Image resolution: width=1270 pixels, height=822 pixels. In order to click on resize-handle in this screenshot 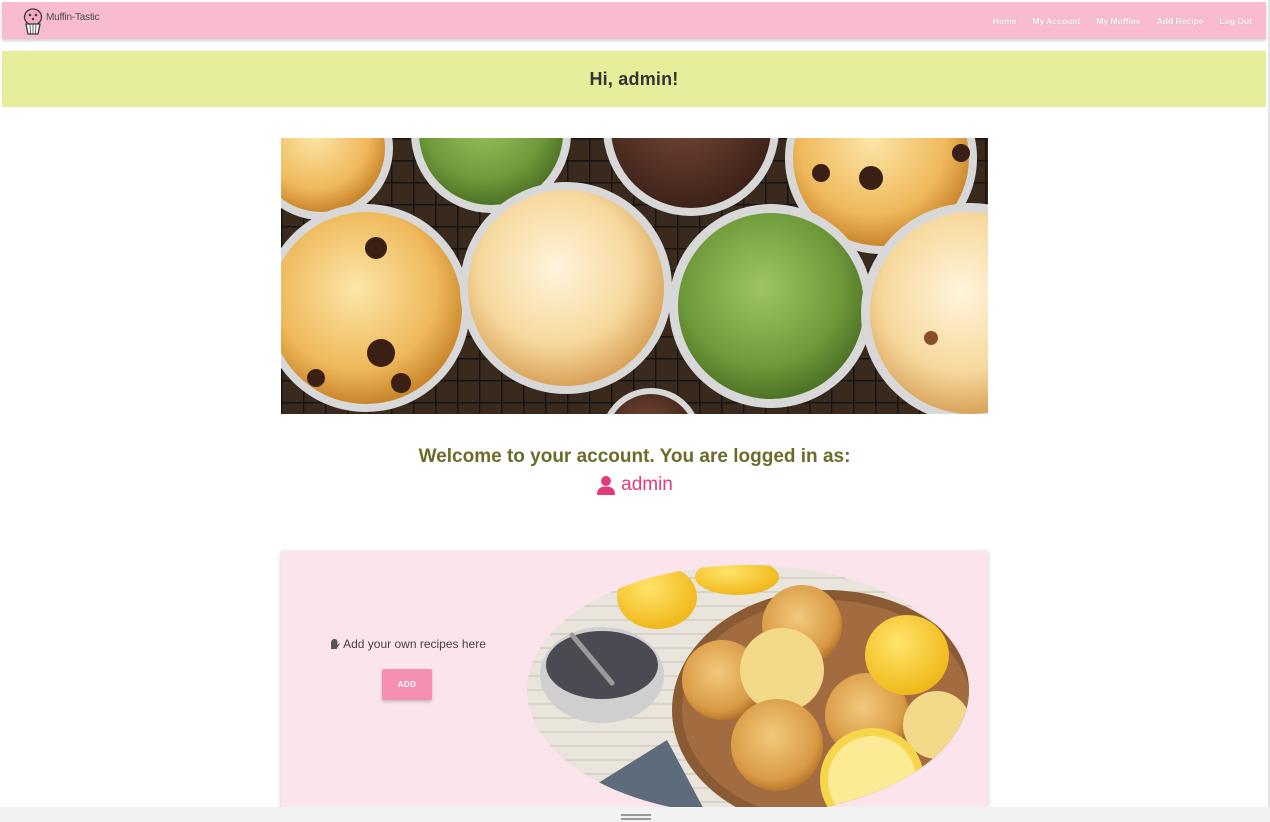, I will do `click(636, 817)`.